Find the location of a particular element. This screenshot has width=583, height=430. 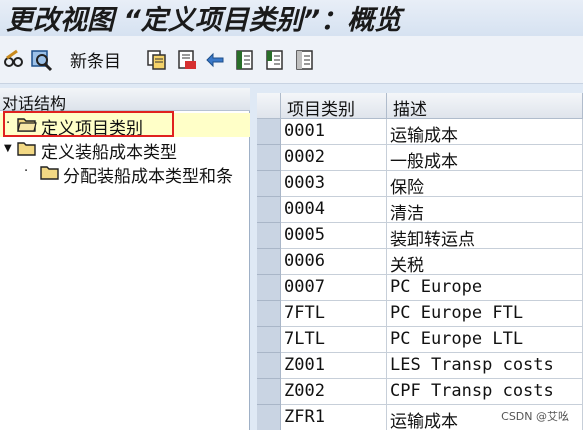

cell-item-category: Z001 is located at coordinates (334, 366).